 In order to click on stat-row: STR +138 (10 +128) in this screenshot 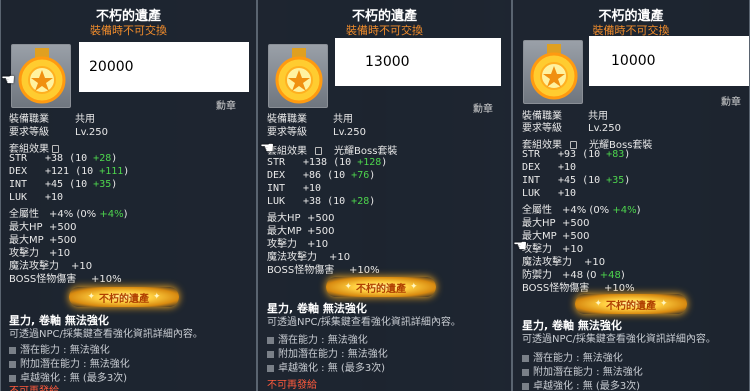, I will do `click(327, 162)`.